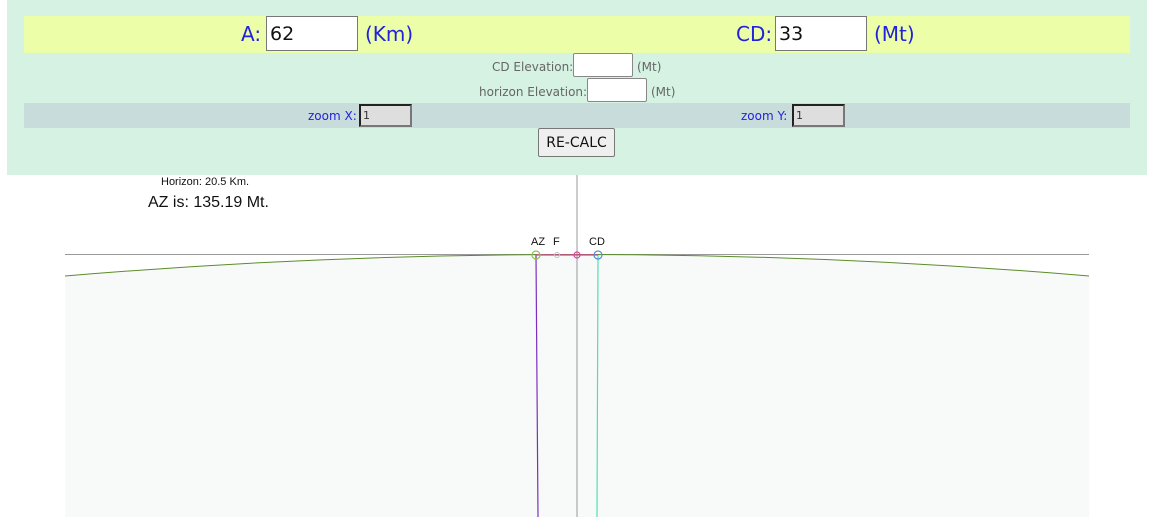 The width and height of the screenshot is (1159, 517). I want to click on cd-point-marker, so click(598, 255).